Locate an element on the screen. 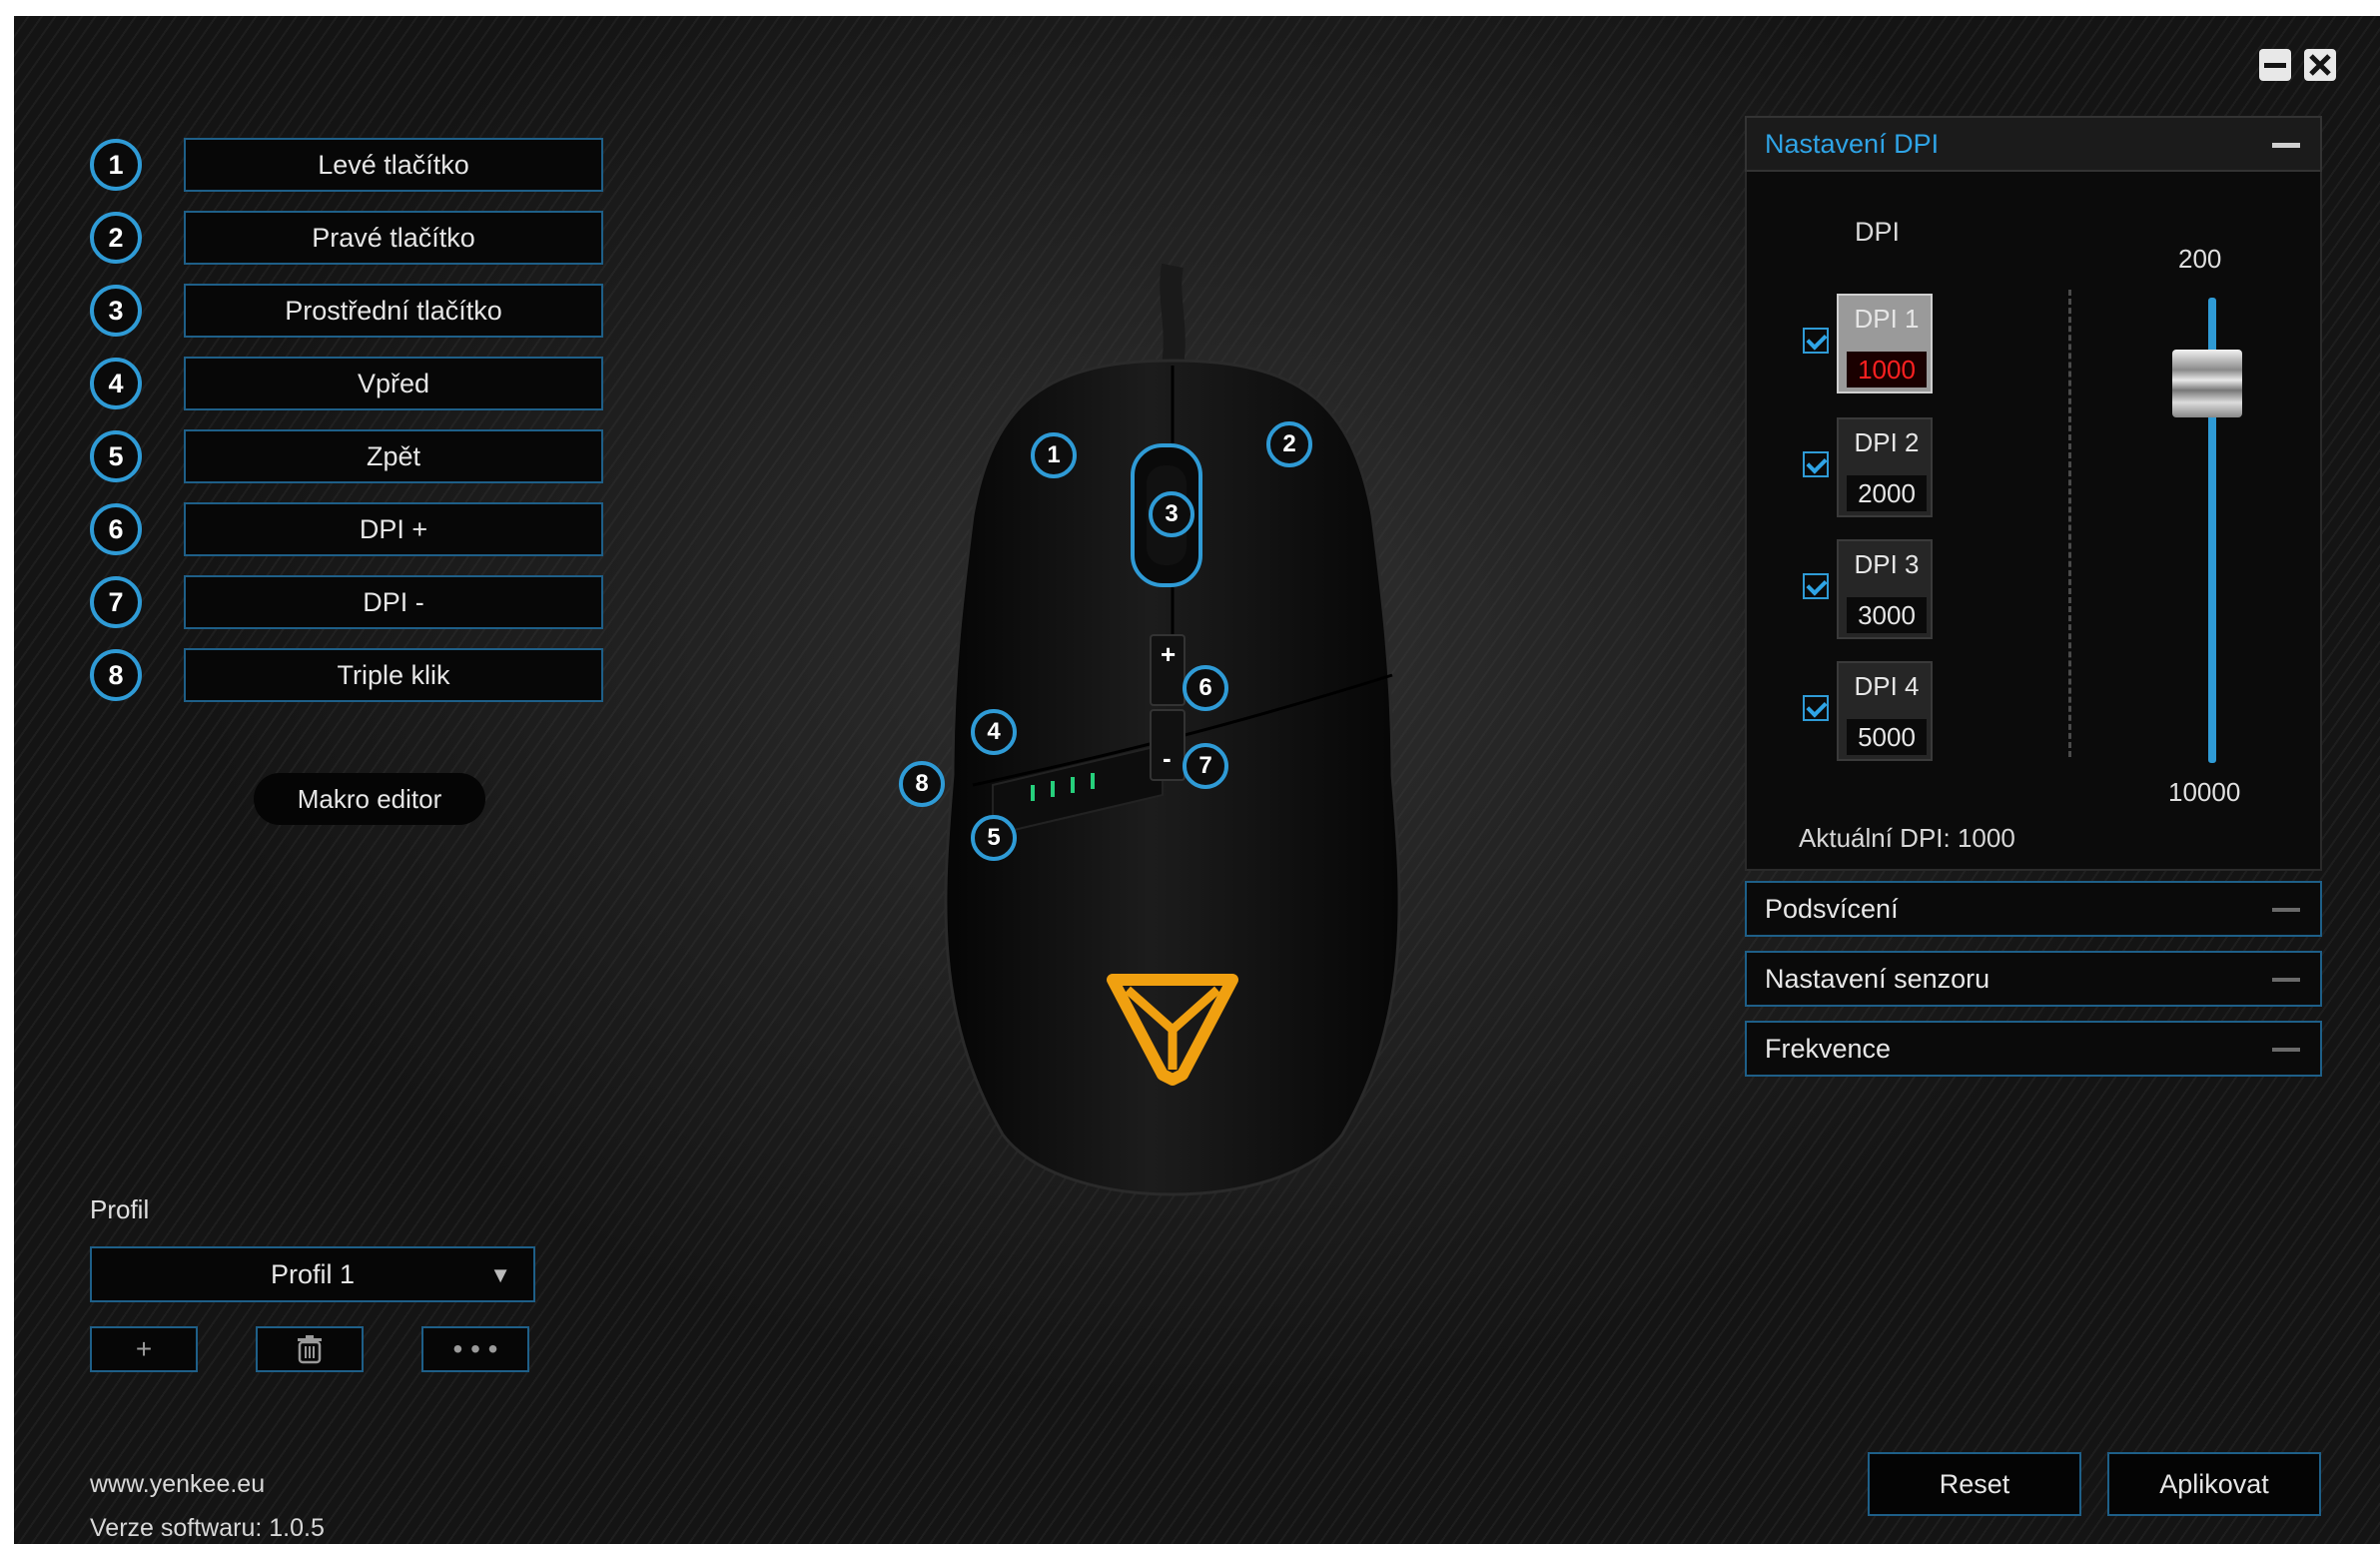 This screenshot has height=1544, width=2380. dpi-level-value: 5000 is located at coordinates (1887, 737).